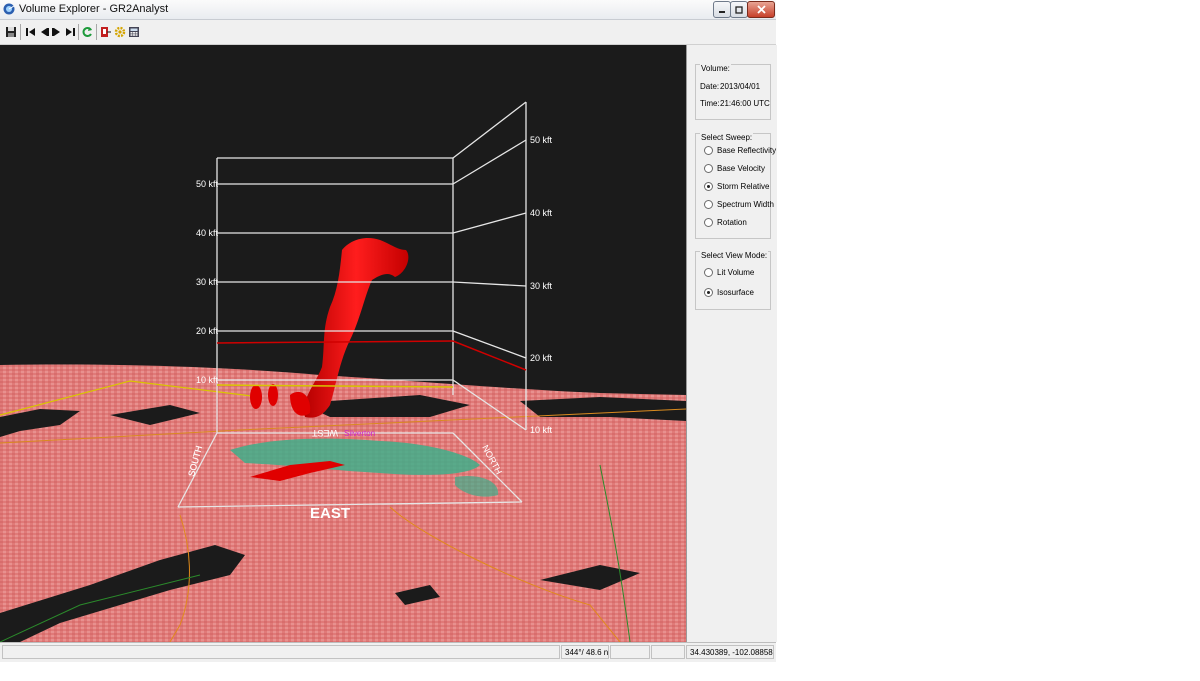 Image resolution: width=1200 pixels, height=681 pixels. What do you see at coordinates (94, 9) in the screenshot?
I see `window-title: Volume Explorer - GR2Analyst` at bounding box center [94, 9].